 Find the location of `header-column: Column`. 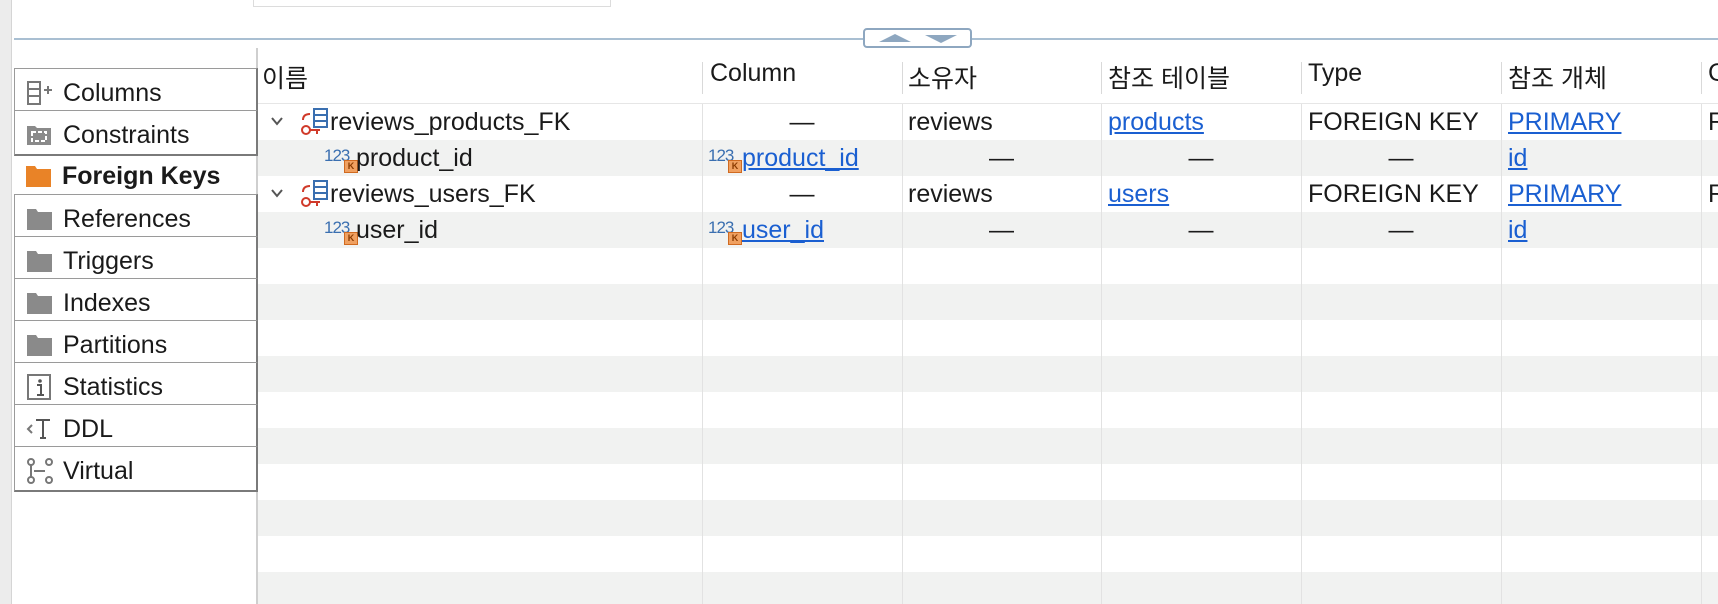

header-column: Column is located at coordinates (753, 76).